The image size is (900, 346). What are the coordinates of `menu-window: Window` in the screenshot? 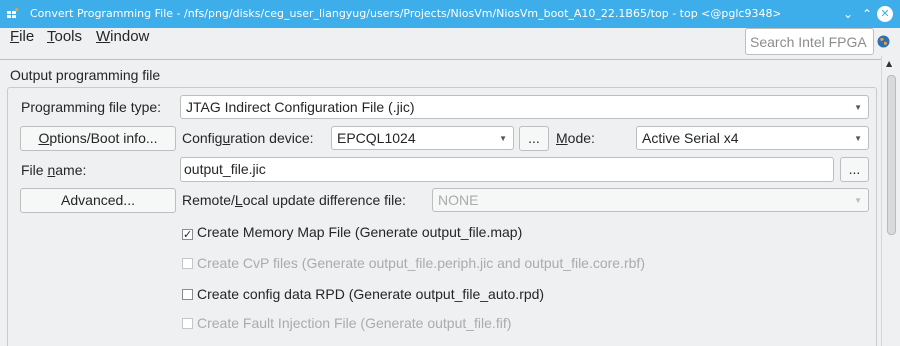 It's located at (122, 36).